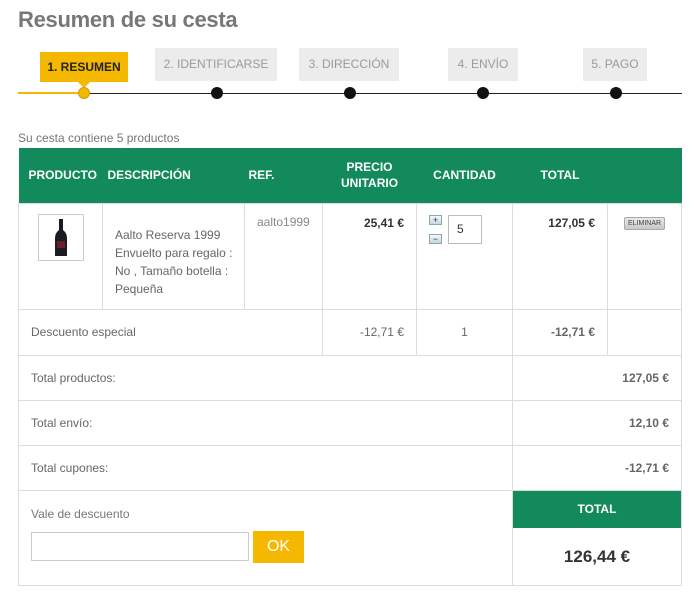 This screenshot has width=700, height=607. What do you see at coordinates (170, 332) in the screenshot?
I see `discount-label: Descuento especial` at bounding box center [170, 332].